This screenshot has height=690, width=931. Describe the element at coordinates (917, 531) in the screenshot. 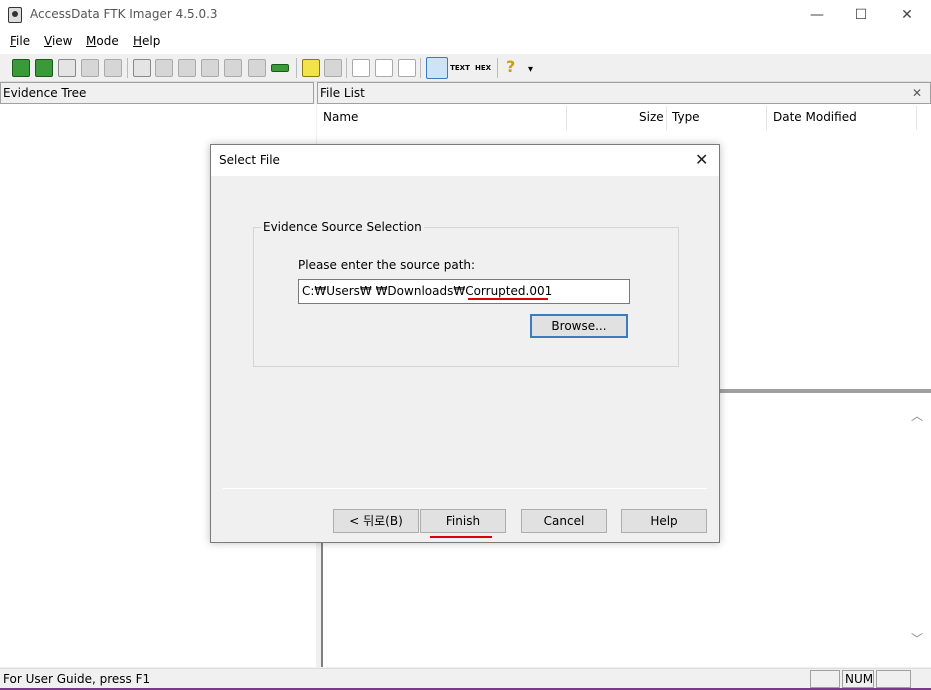

I see `viewer-scrollbar: ︿ ﹀` at that location.